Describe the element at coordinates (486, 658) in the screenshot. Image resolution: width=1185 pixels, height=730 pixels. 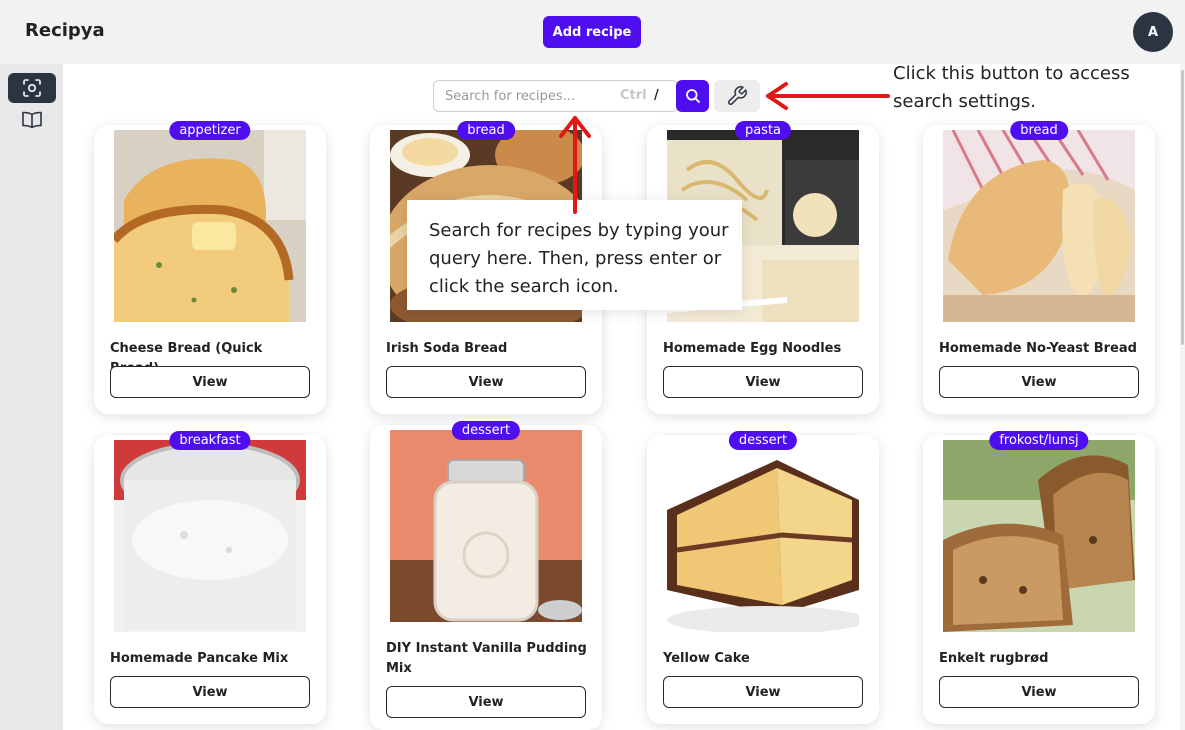
I see `recipe-title: DIY Instant Vanilla Pudding Mix` at that location.